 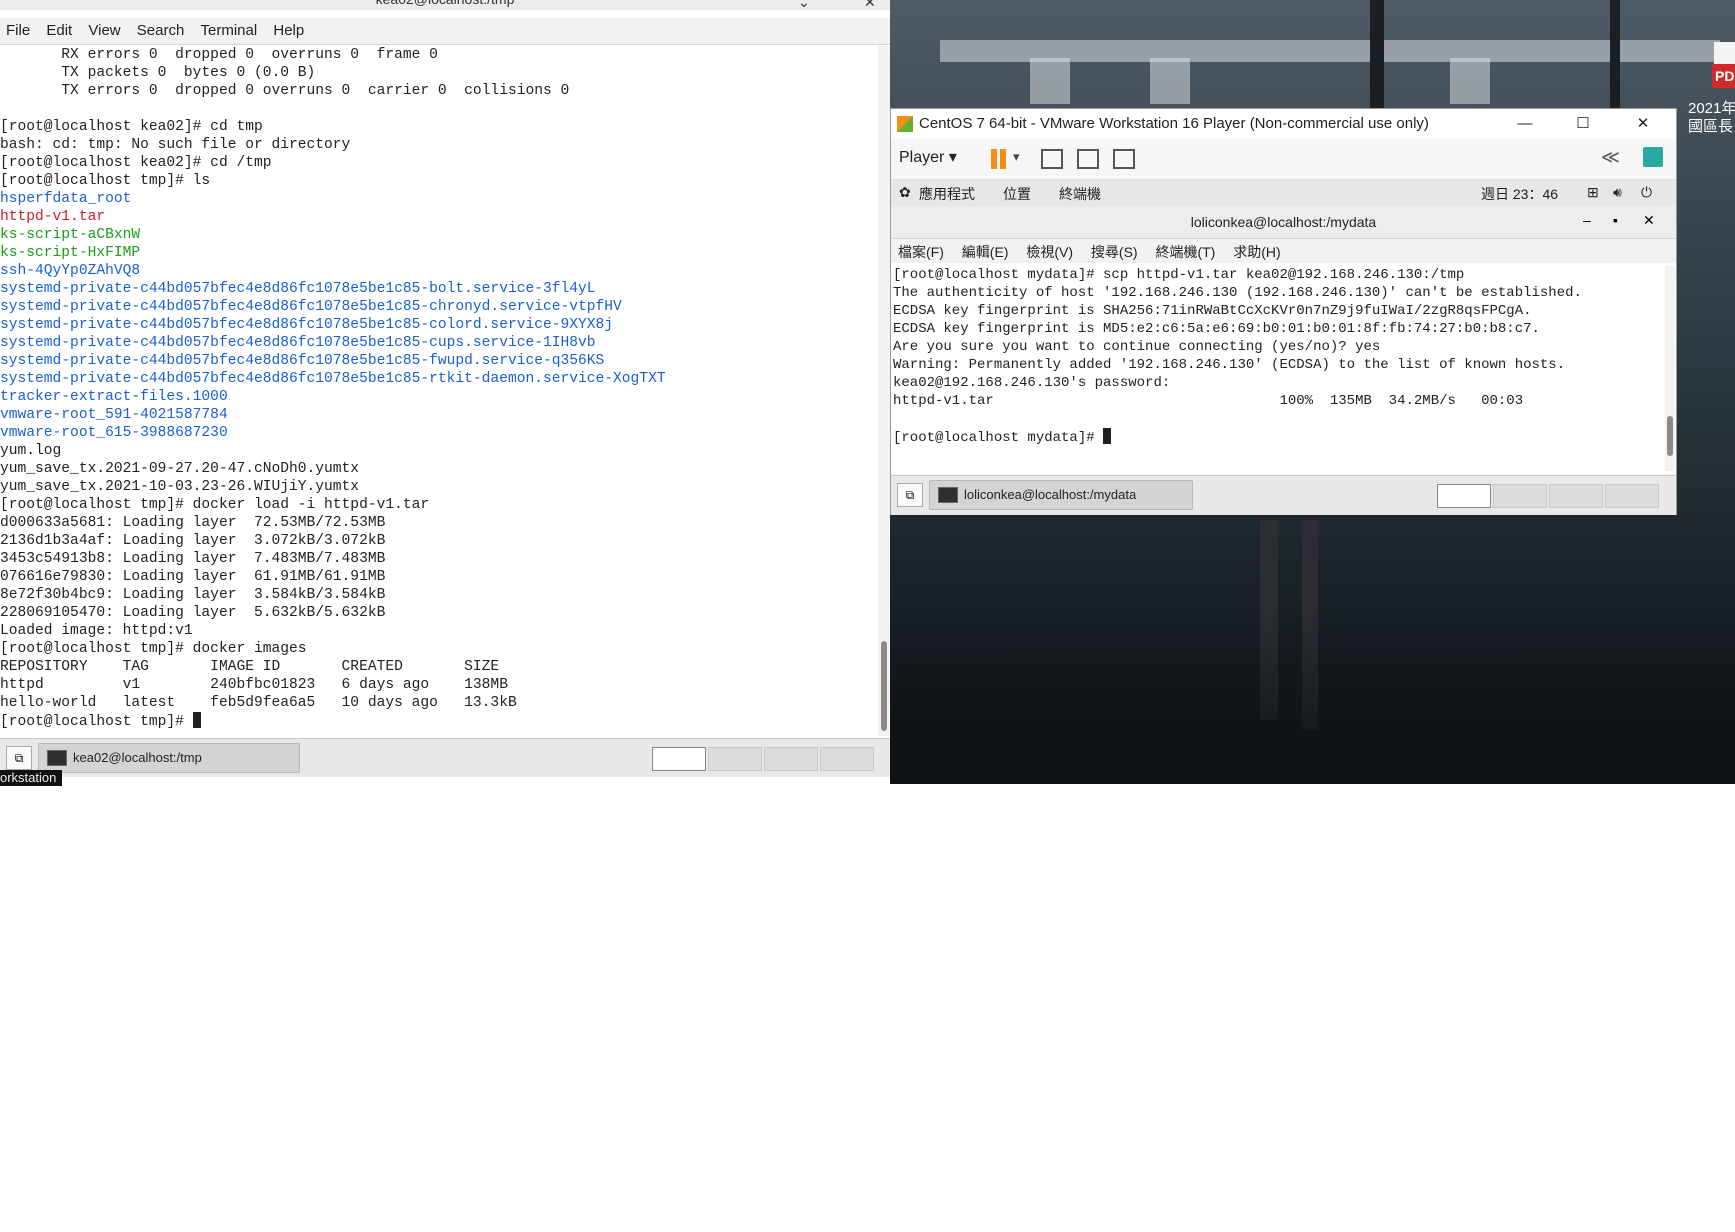 I want to click on terminal-prompt: [root@localhost tmp]#, so click(x=96, y=722).